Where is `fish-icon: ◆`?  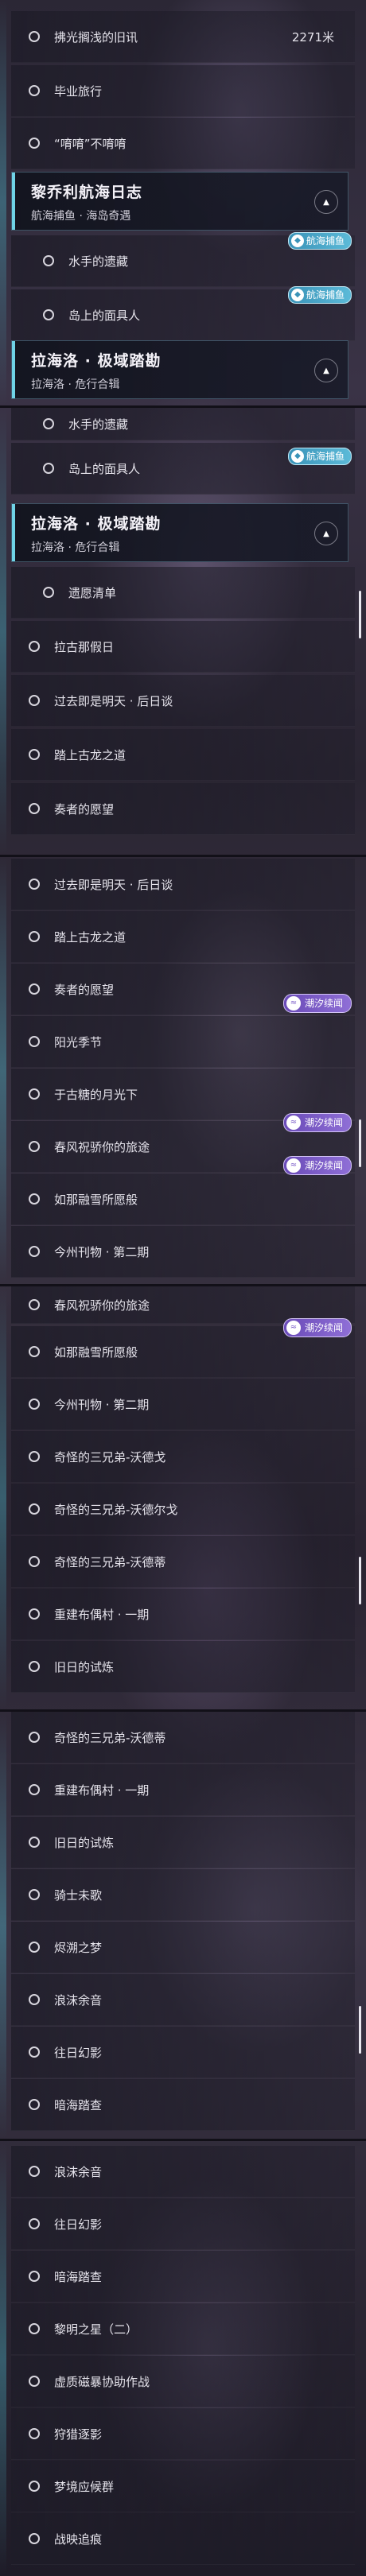
fish-icon: ◆ is located at coordinates (297, 241).